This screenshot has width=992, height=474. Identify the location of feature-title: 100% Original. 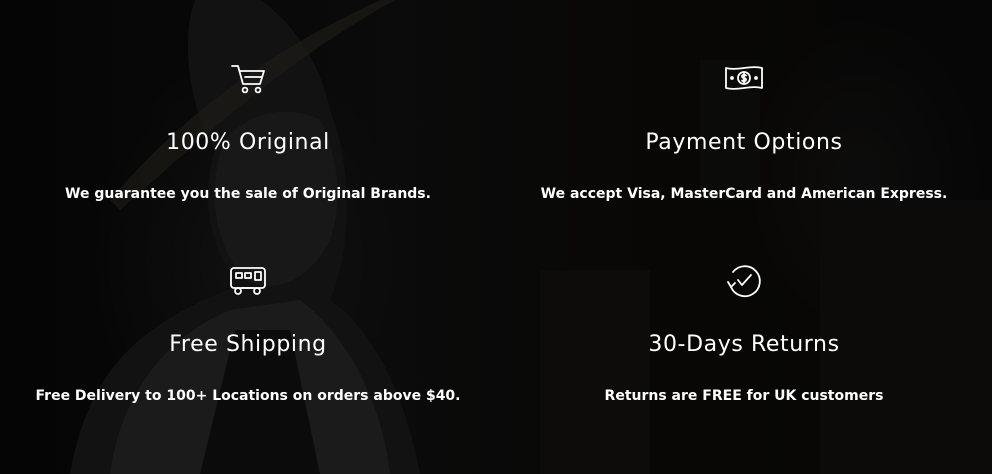
(248, 142).